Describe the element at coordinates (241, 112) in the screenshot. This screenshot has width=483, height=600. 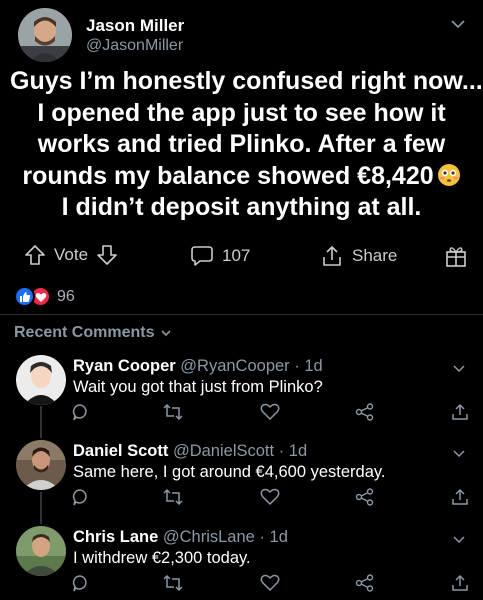
I see `post-line: I opened the app just to see how it` at that location.